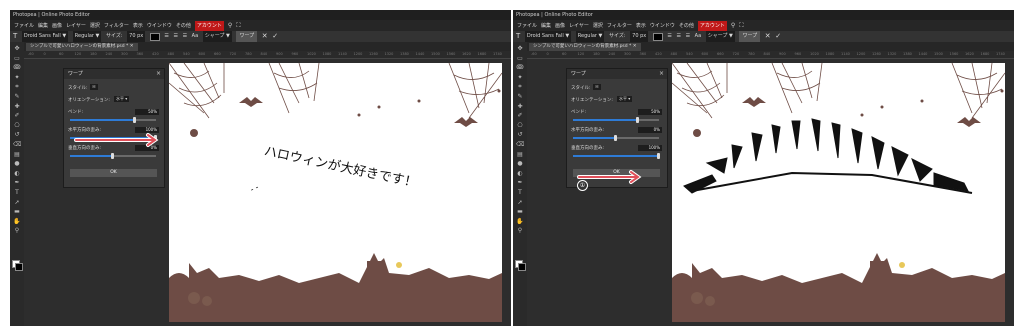 The width and height of the screenshot is (1024, 330). Describe the element at coordinates (114, 36) in the screenshot. I see `size-label: サイズ:` at that location.